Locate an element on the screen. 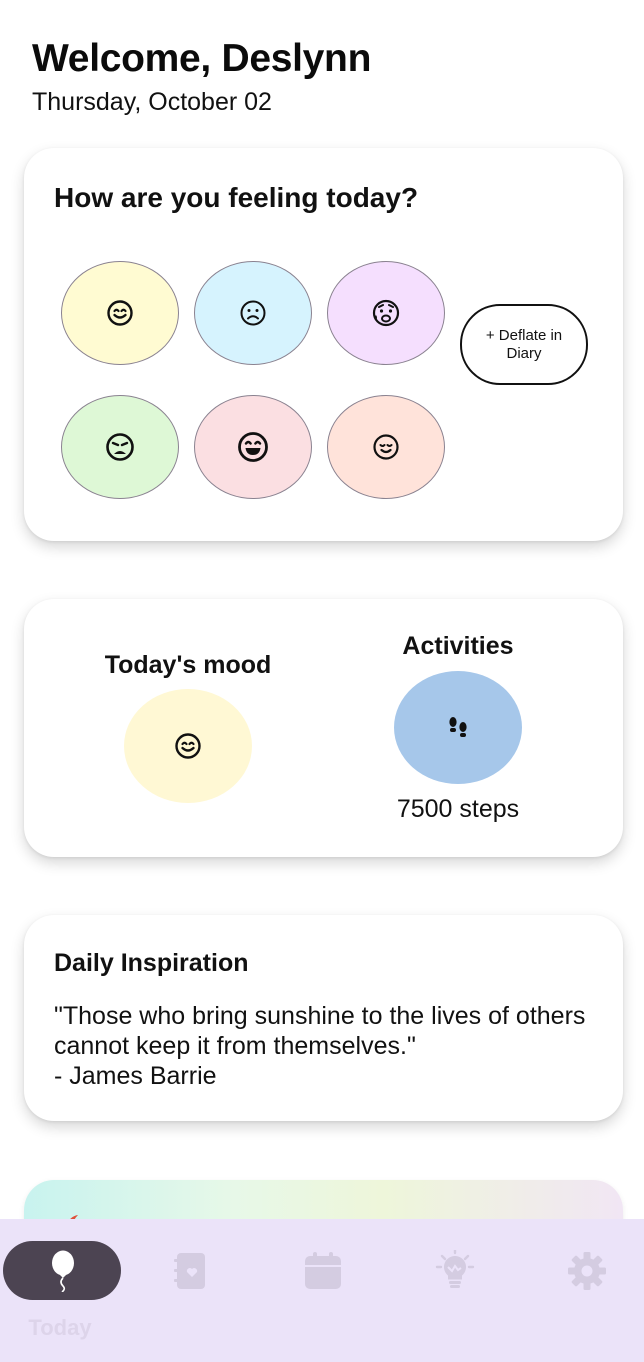 The width and height of the screenshot is (644, 1362). balloon-icon is located at coordinates (63, 1271).